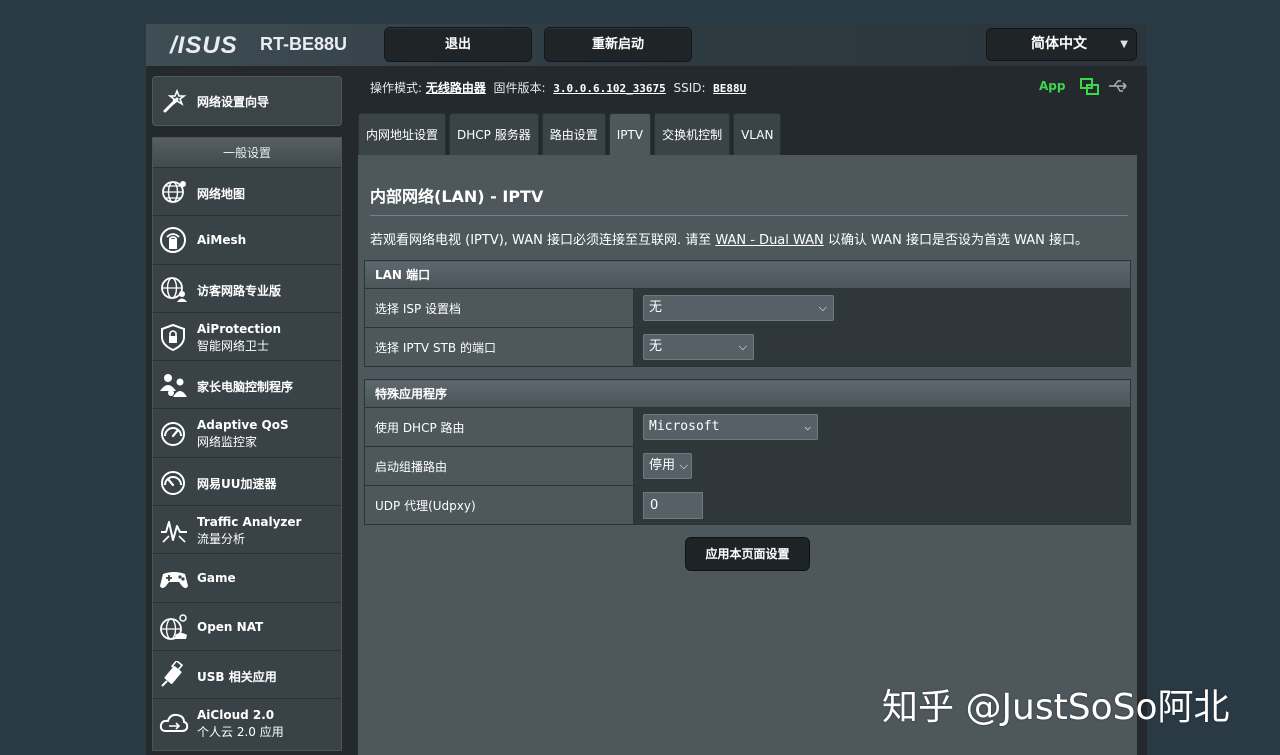 The width and height of the screenshot is (1280, 755). I want to click on multicast-routing-value: 停用, so click(662, 465).